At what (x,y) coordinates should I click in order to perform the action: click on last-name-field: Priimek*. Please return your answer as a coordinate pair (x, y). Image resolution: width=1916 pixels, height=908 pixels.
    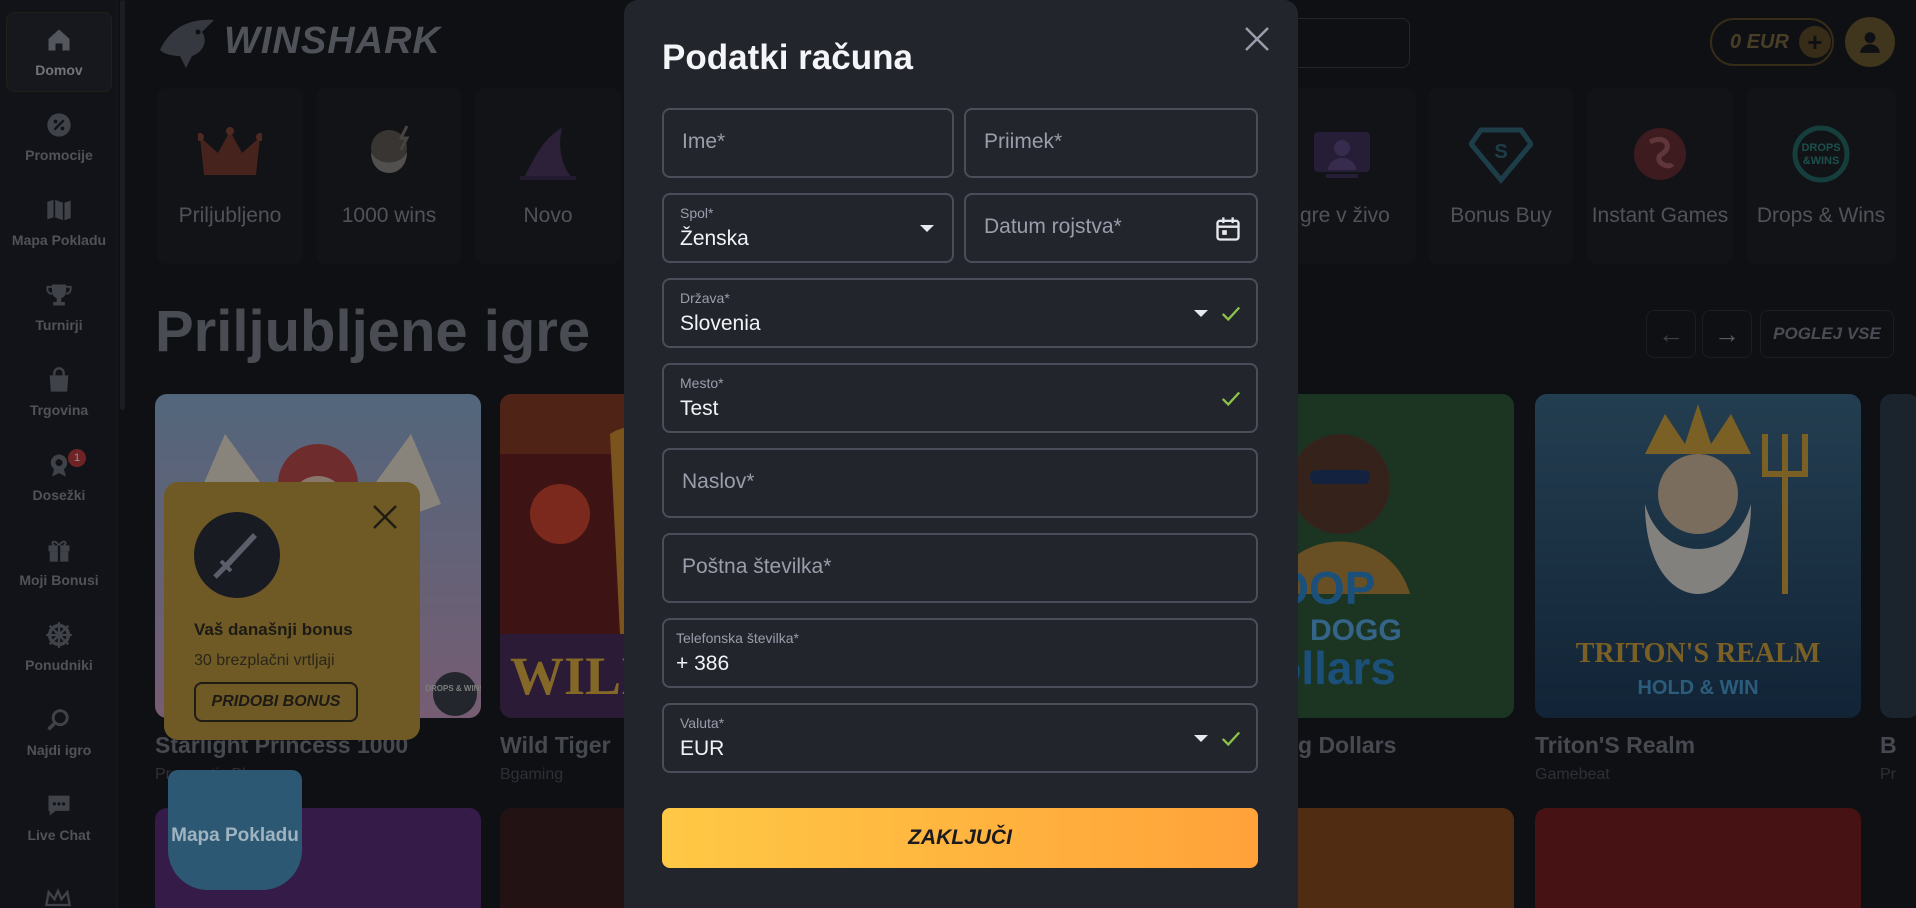
    Looking at the image, I should click on (1111, 143).